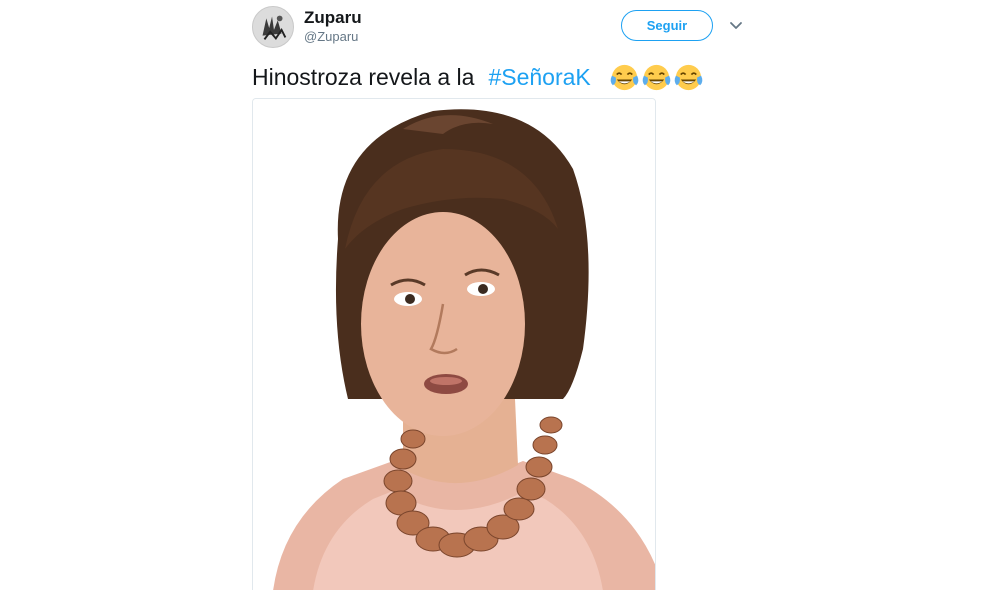 The image size is (1000, 590). I want to click on tweet-text: Hinostroza revela a la #SeñoraK, so click(478, 77).